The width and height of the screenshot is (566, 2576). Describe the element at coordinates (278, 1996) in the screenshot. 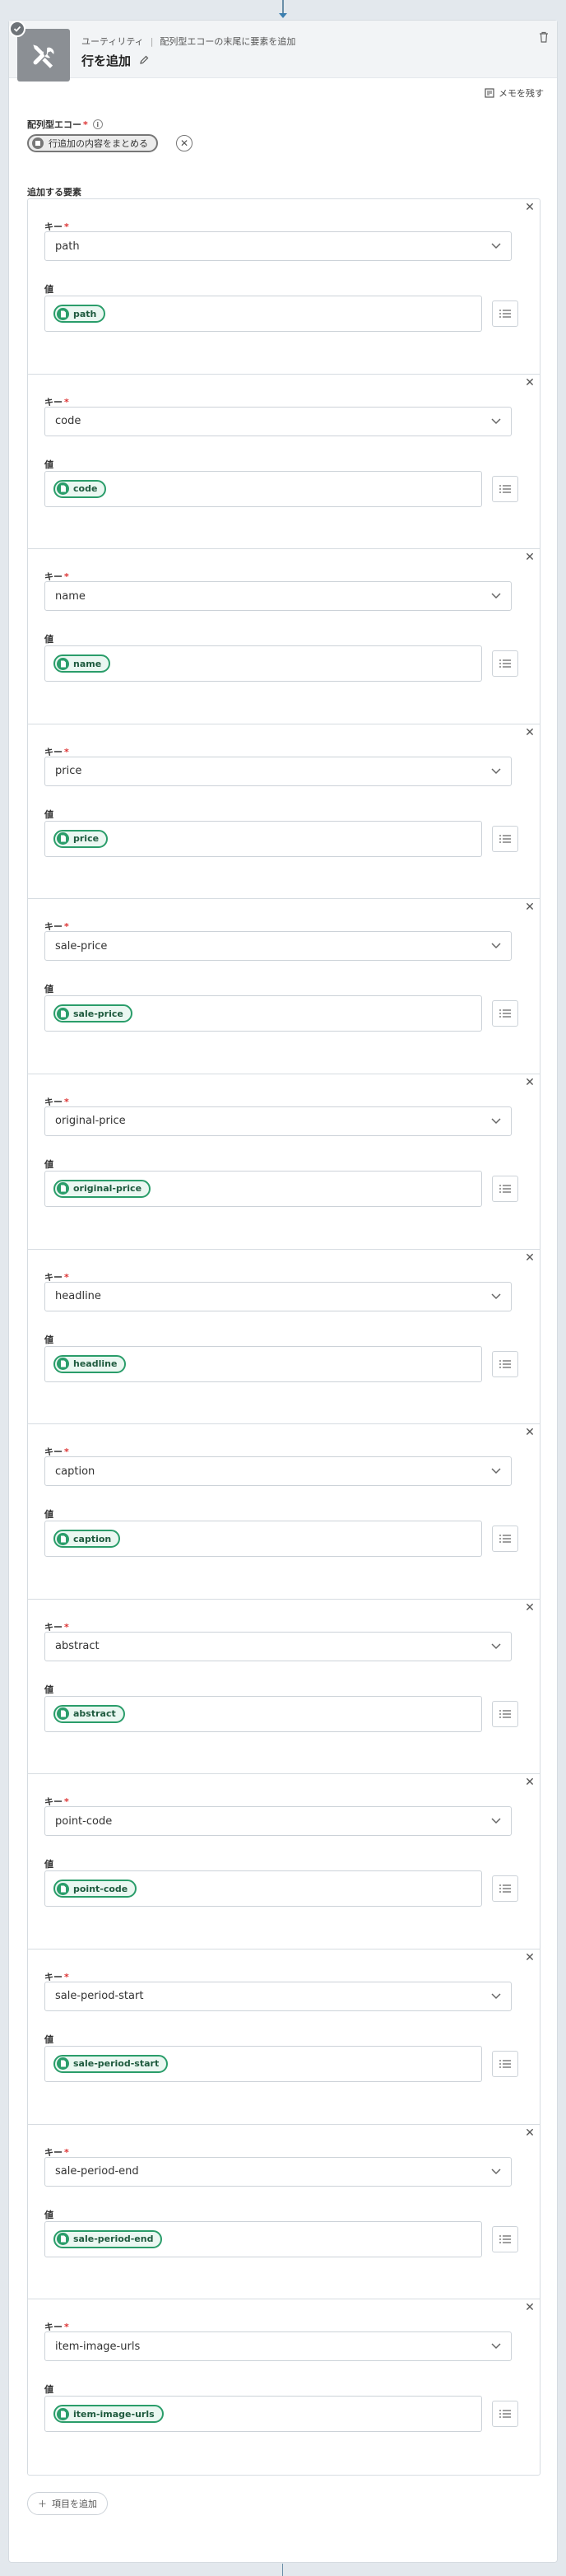

I see `key-select: sale-period-start` at that location.